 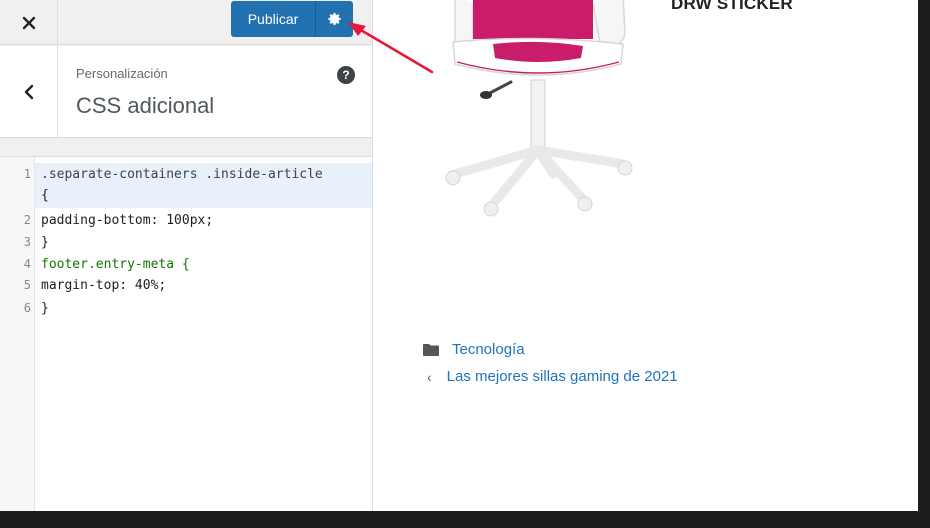 I want to click on chevron-left-icon, so click(x=28, y=92).